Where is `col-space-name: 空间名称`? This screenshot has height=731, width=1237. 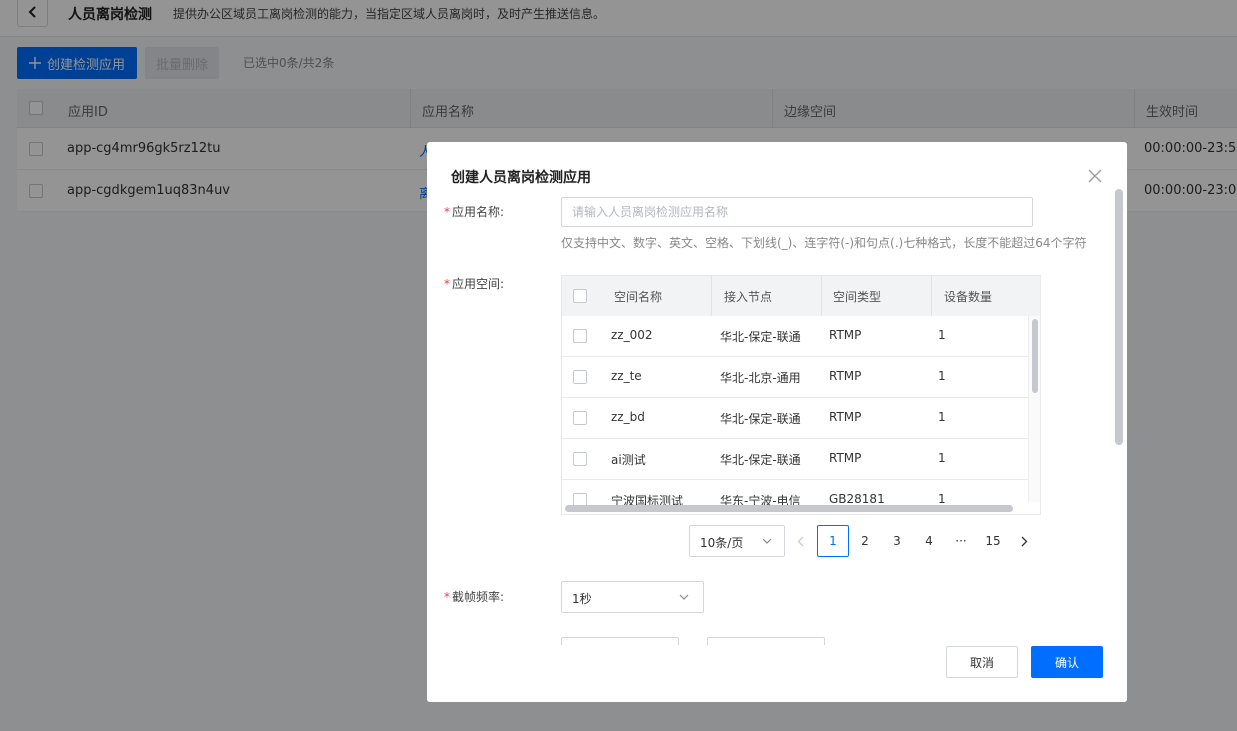
col-space-name: 空间名称 is located at coordinates (638, 297).